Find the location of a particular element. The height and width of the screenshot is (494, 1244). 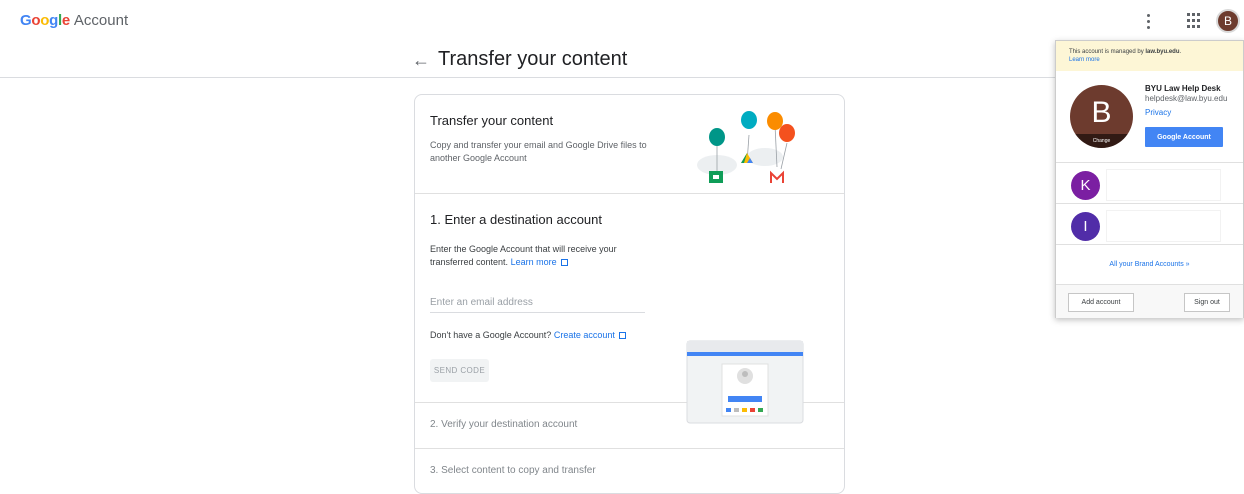

select-content-step-title: 3. Select content to copy and transfer is located at coordinates (513, 470).